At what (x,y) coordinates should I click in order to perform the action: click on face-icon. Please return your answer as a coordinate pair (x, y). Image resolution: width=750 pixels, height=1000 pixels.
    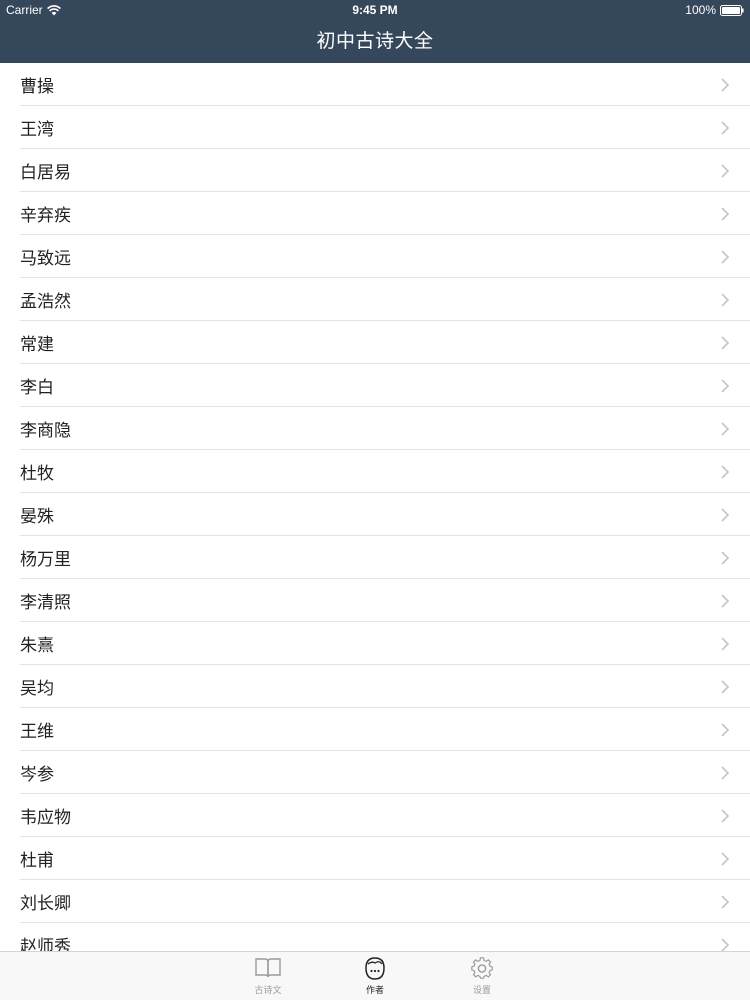
    Looking at the image, I should click on (375, 968).